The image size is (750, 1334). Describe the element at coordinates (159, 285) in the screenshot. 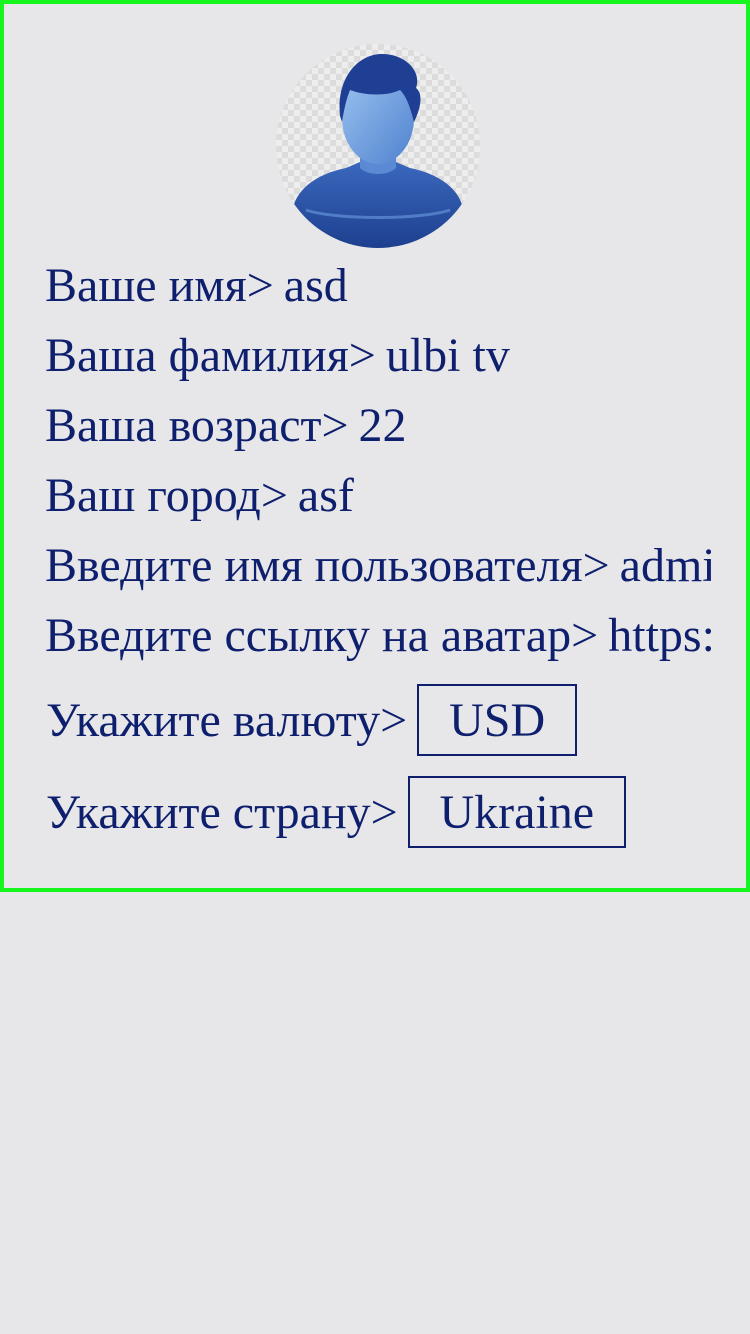

I see `first-name-label: Ваше имя>` at that location.